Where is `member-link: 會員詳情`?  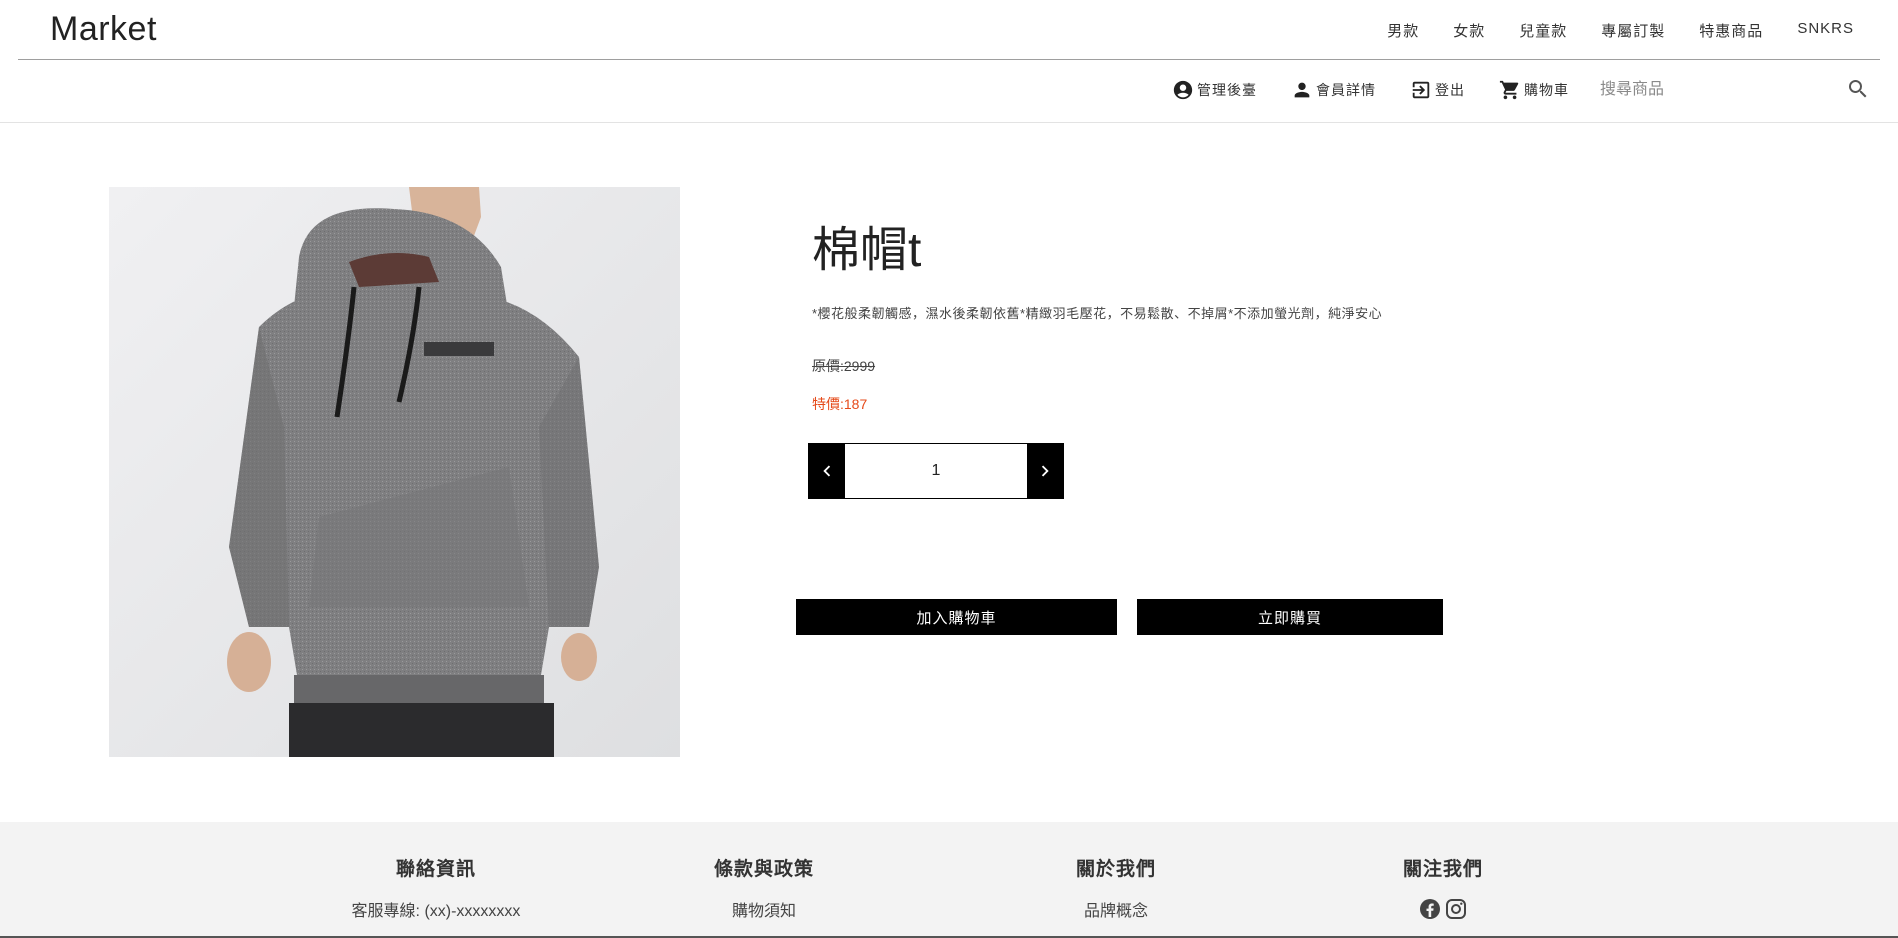
member-link: 會員詳情 is located at coordinates (1333, 90).